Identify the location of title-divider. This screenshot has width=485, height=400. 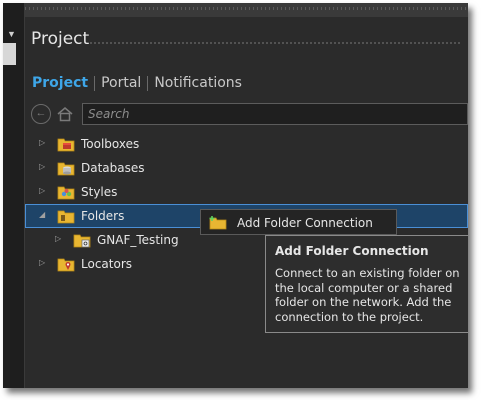
(275, 43).